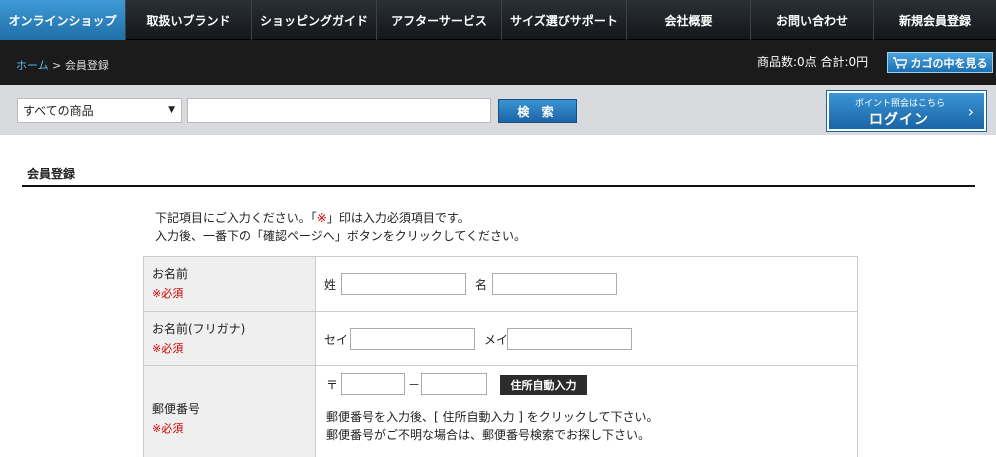 The image size is (996, 457). I want to click on category-select: すべての商品 ▼, so click(99, 110).